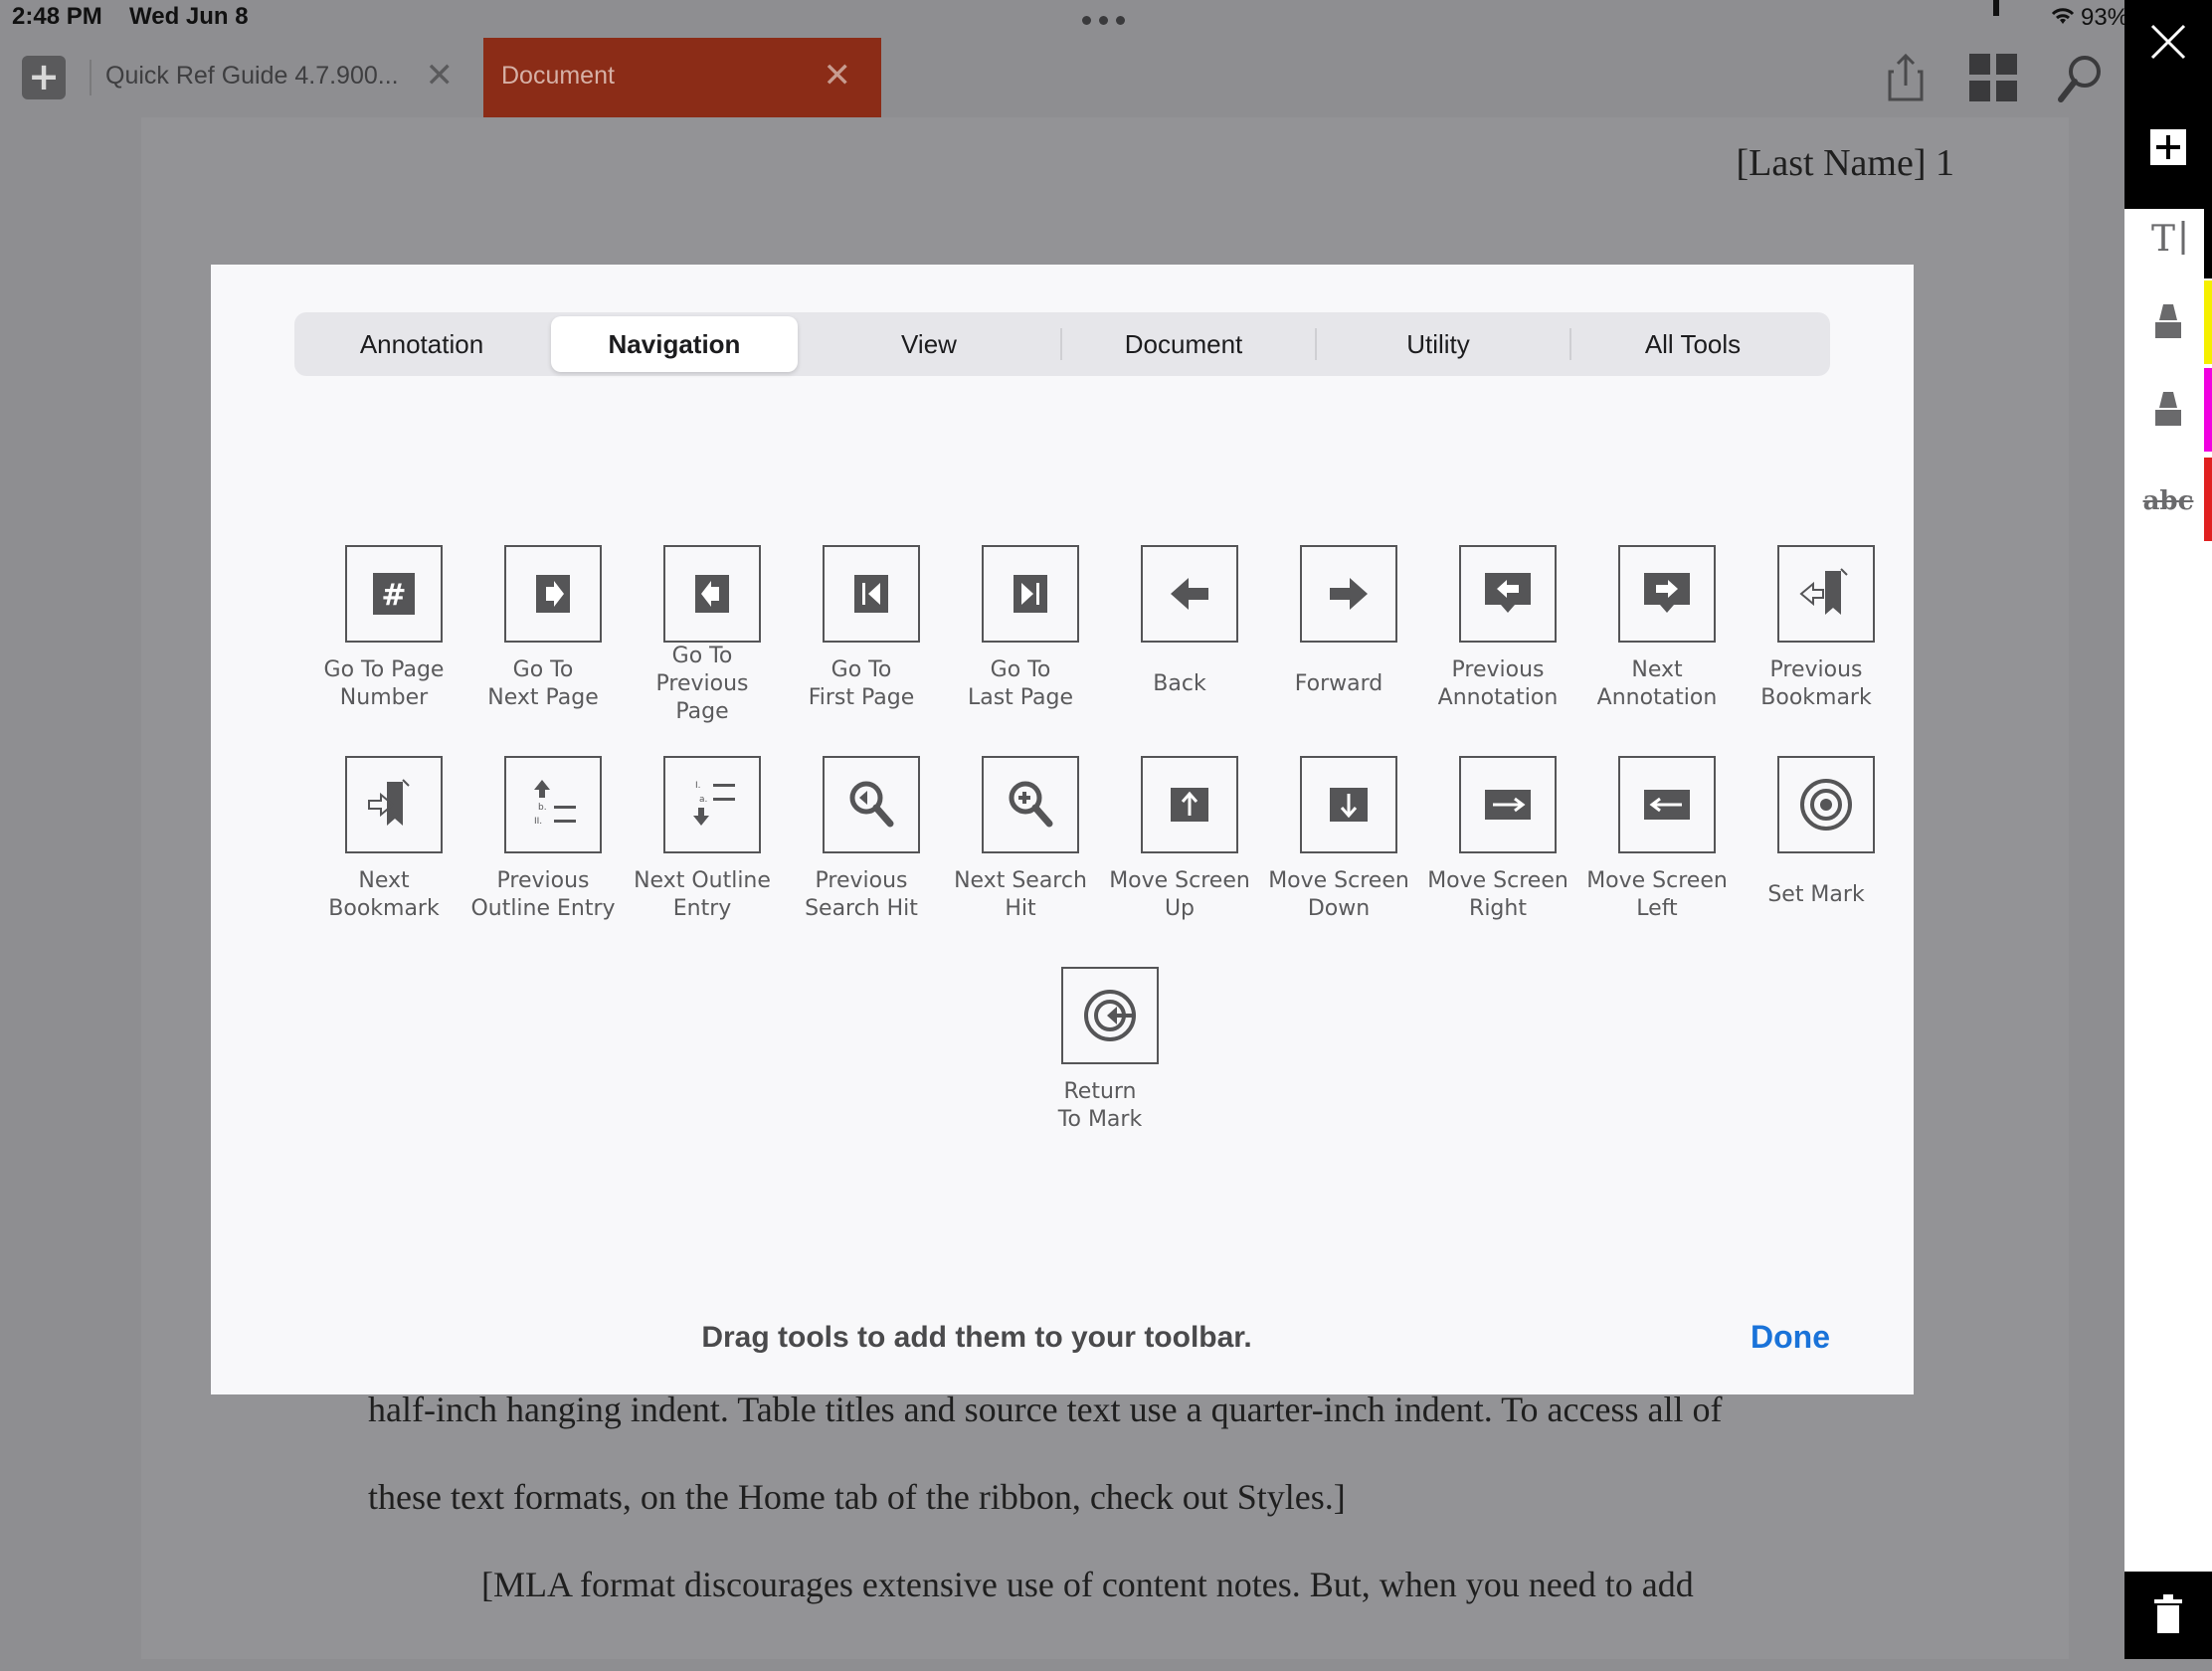 This screenshot has height=1671, width=2212. I want to click on tool-label: Go To Last Page, so click(1020, 684).